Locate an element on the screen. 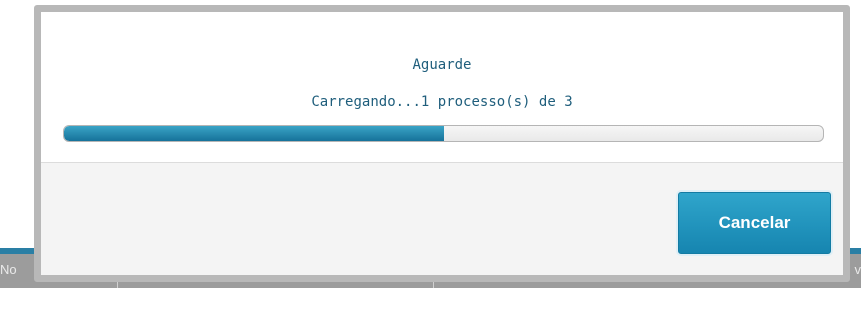 This screenshot has height=309, width=861. dialog-title: Aguarde is located at coordinates (442, 65).